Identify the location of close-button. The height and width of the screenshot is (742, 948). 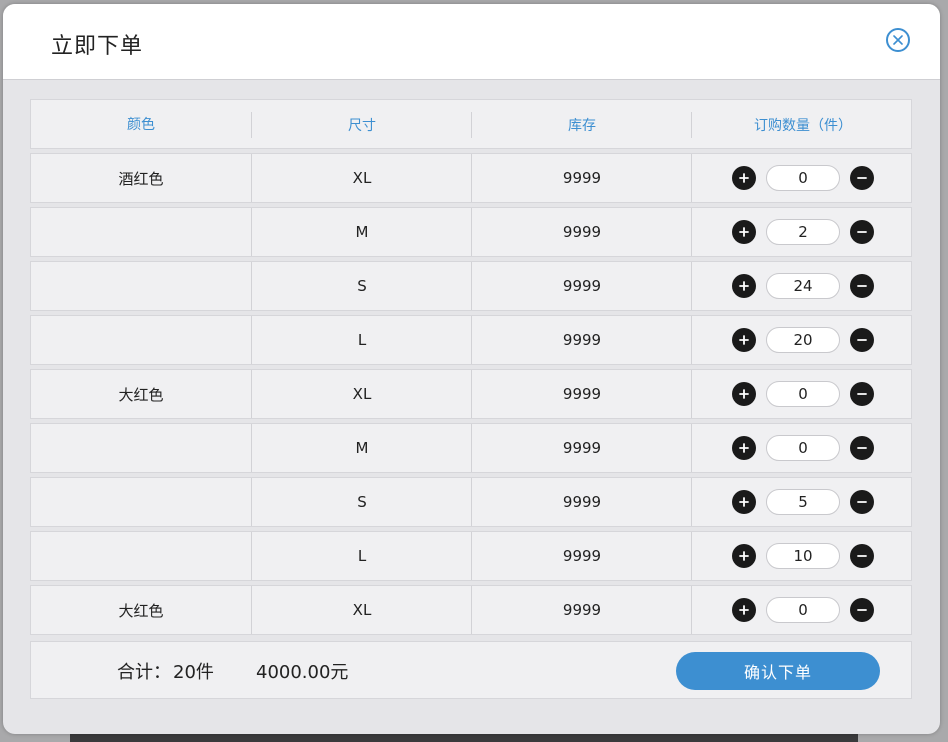
(898, 40).